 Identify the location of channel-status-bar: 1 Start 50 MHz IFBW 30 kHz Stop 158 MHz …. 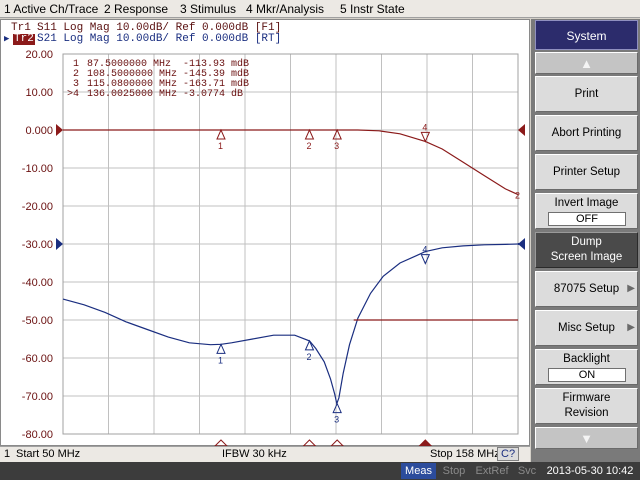
(265, 454).